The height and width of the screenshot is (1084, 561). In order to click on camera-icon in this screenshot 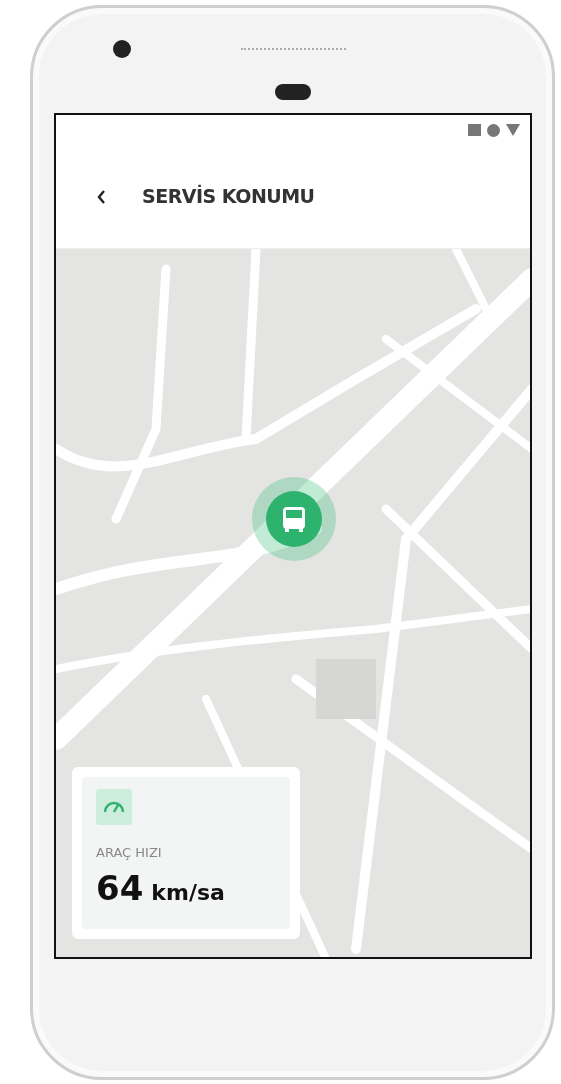, I will do `click(122, 49)`.